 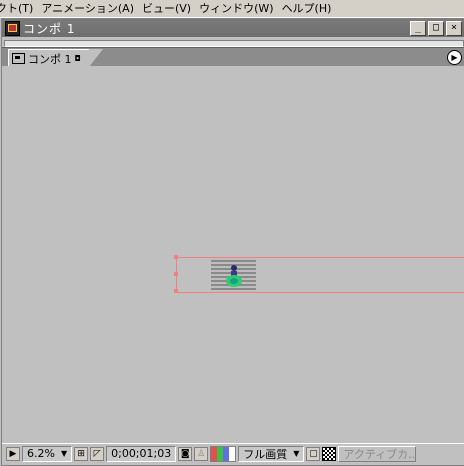 What do you see at coordinates (41, 453) in the screenshot?
I see `zoom-value: 6.2%` at bounding box center [41, 453].